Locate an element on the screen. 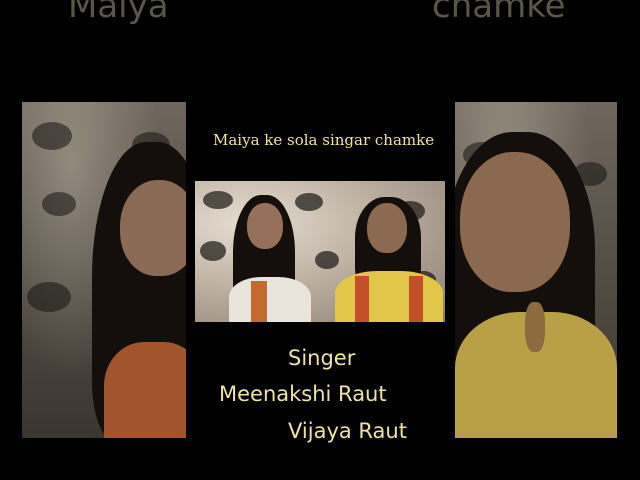 This screenshot has width=640, height=480. video-frame is located at coordinates (320, 251).